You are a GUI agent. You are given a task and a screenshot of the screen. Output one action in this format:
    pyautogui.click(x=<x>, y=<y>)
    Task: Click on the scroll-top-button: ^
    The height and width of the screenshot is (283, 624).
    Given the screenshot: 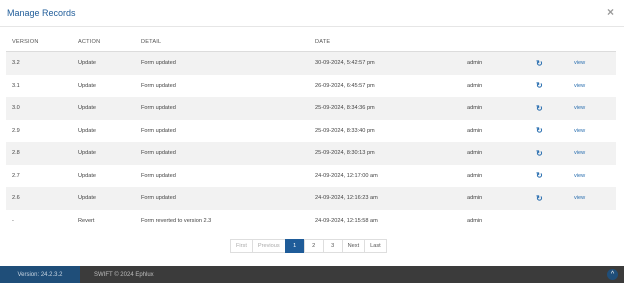 What is the action you would take?
    pyautogui.click(x=612, y=274)
    